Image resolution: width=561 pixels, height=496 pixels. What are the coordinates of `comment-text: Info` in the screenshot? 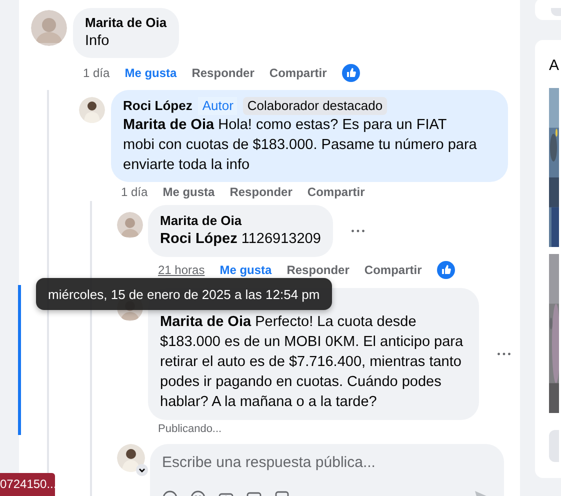 It's located at (97, 41).